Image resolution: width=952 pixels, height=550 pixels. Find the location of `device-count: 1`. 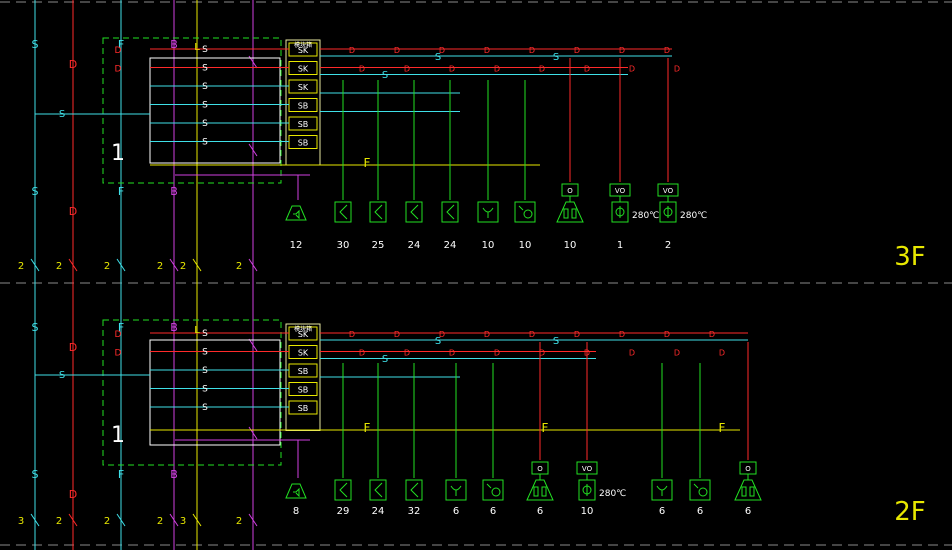

device-count: 1 is located at coordinates (620, 245).